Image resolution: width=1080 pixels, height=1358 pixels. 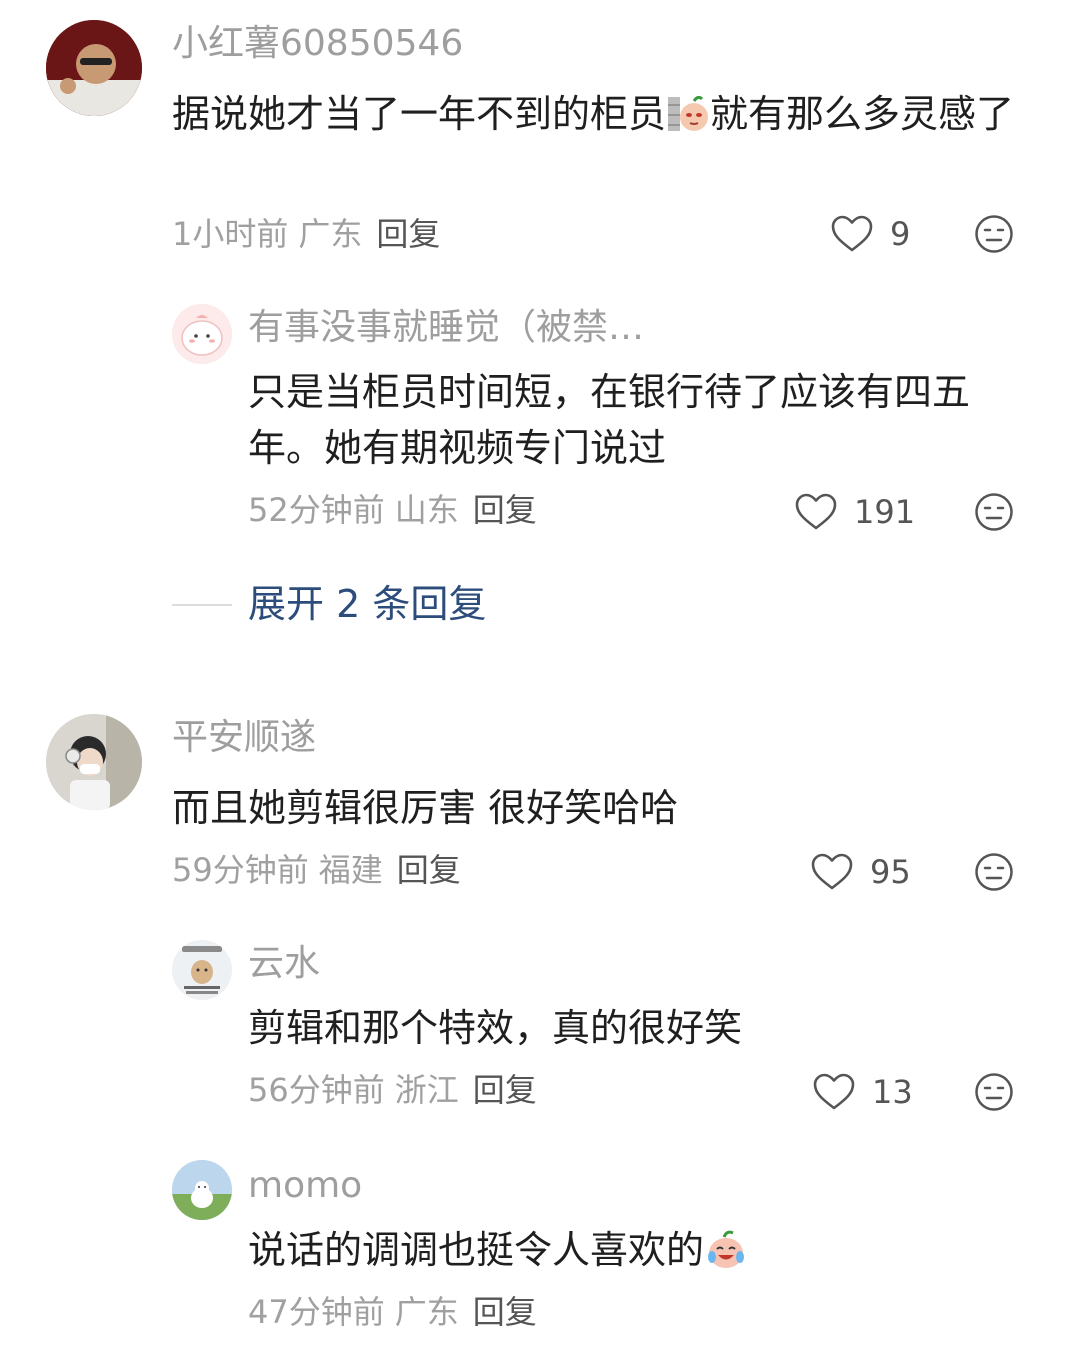 I want to click on comment-time: 59分钟前, so click(x=240, y=870).